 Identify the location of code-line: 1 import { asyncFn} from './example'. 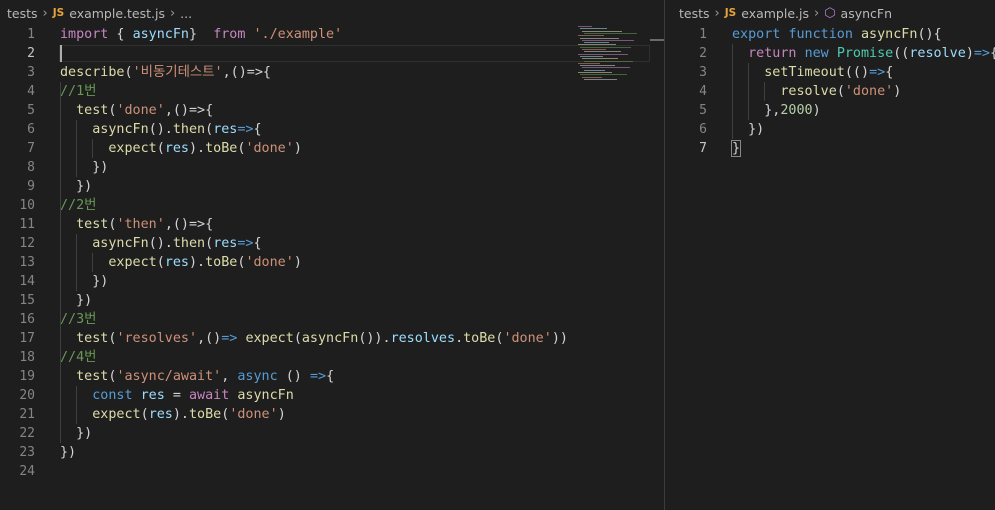
(332, 34).